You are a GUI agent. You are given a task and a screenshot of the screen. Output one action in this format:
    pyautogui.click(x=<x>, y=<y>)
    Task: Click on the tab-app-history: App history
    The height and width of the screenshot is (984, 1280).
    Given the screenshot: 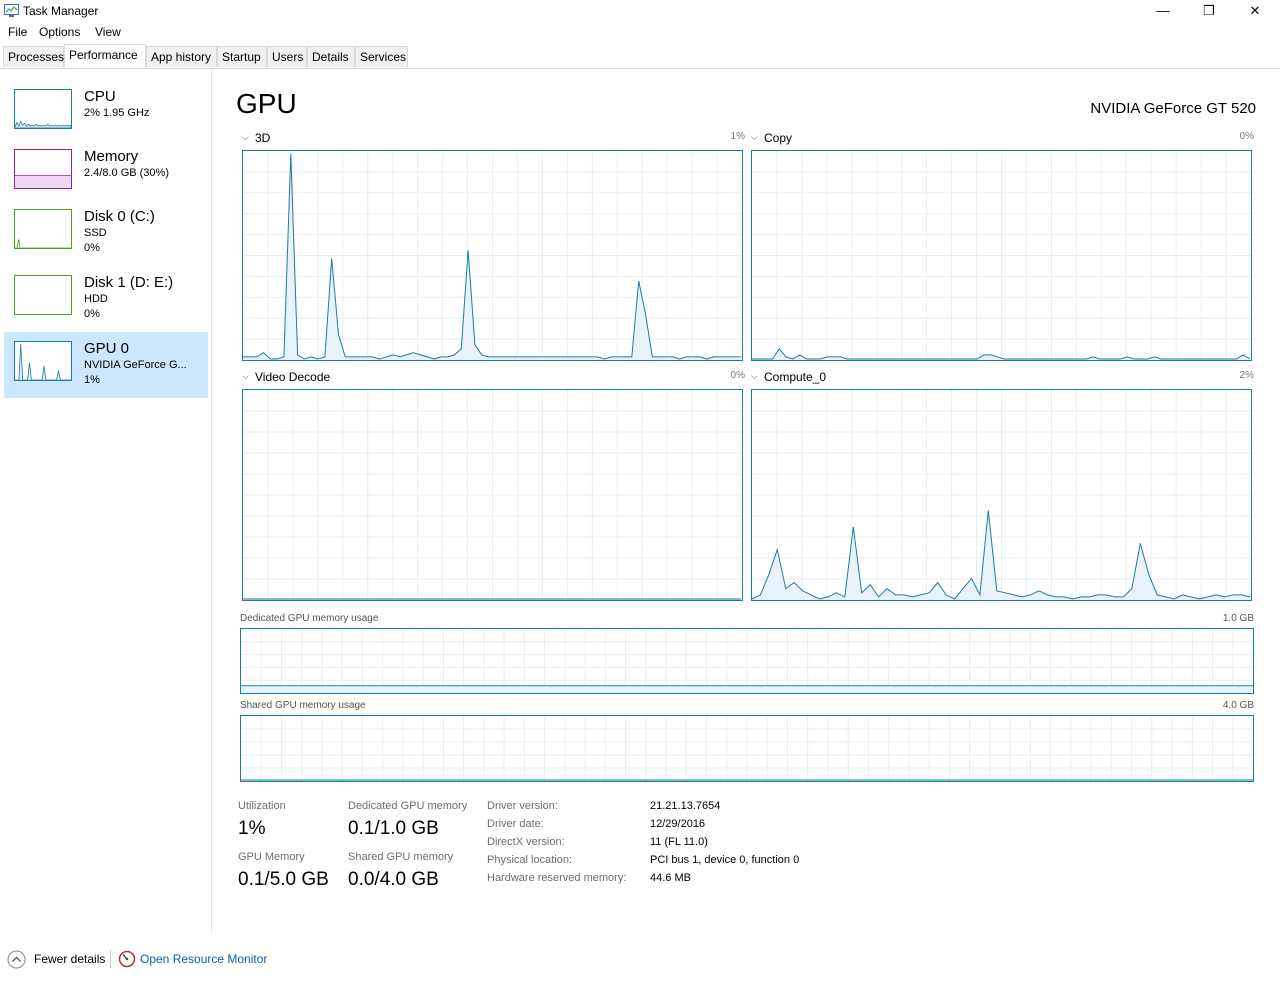 What is the action you would take?
    pyautogui.click(x=181, y=56)
    